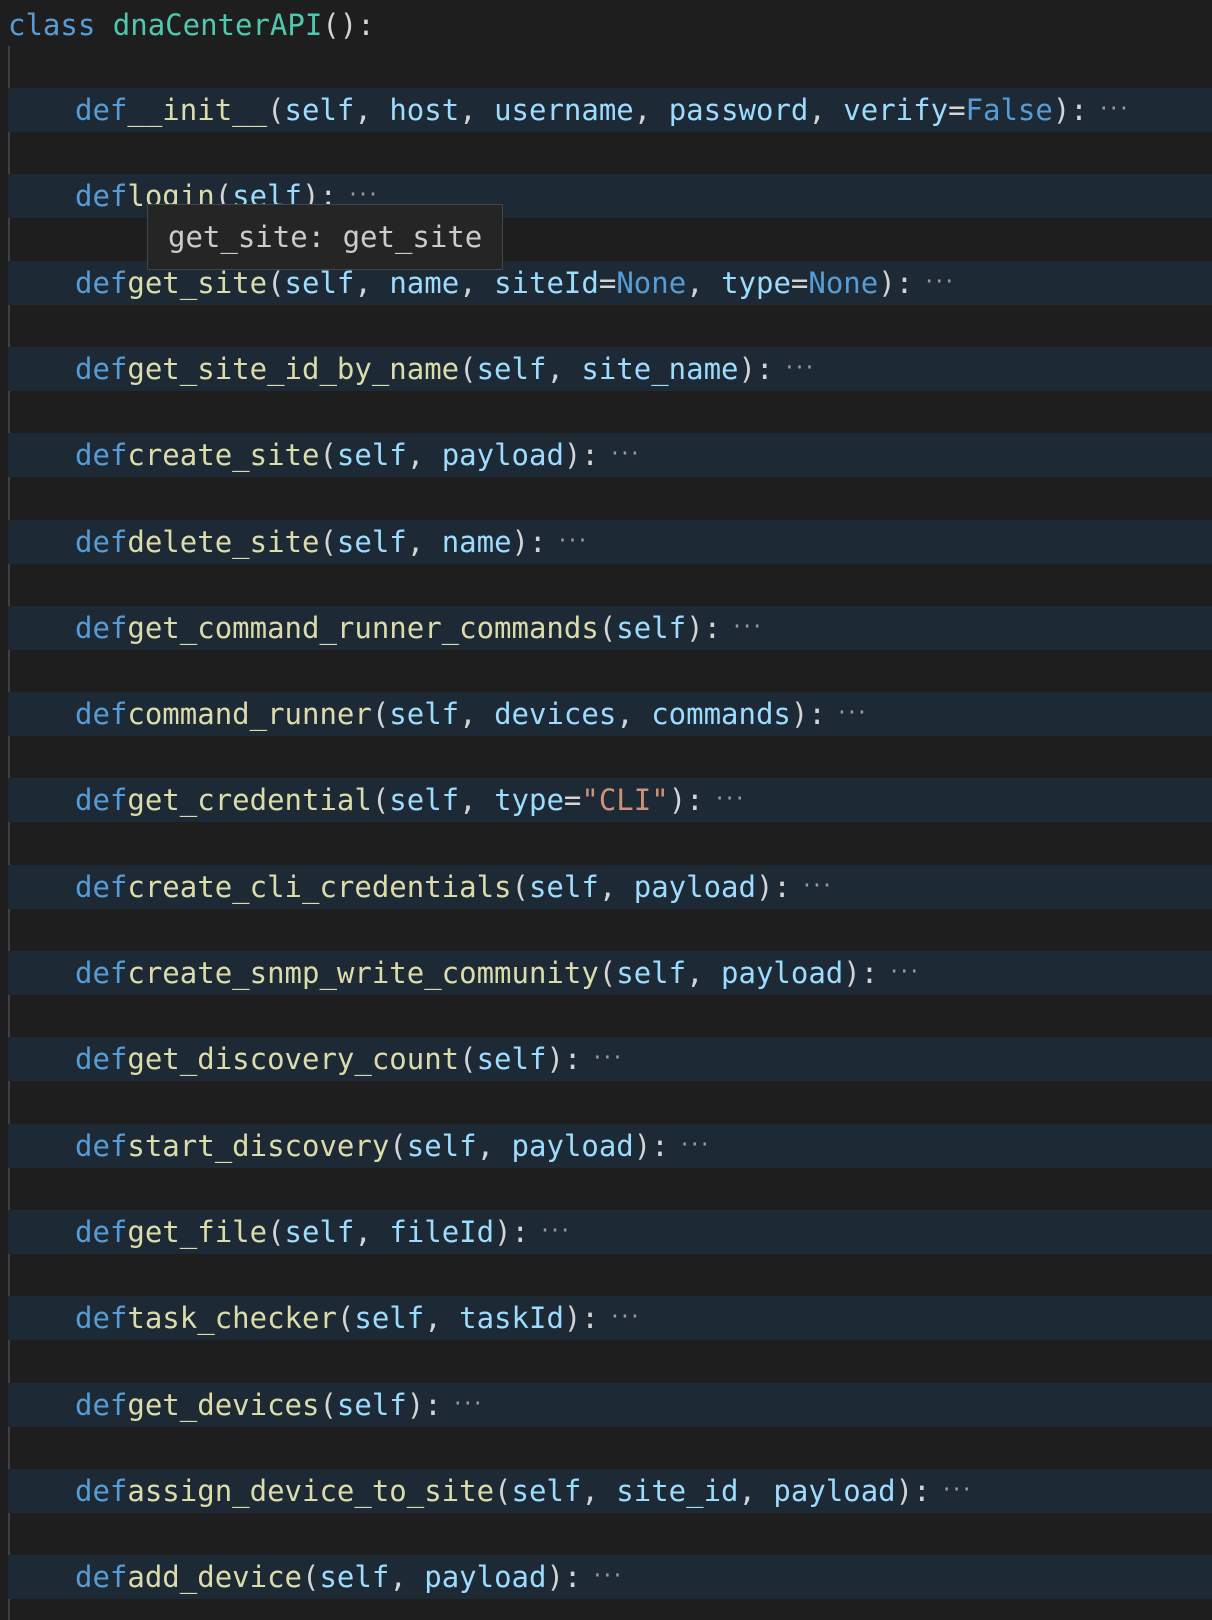 This screenshot has width=1212, height=1620. Describe the element at coordinates (249, 714) in the screenshot. I see `method-name: command_runner` at that location.